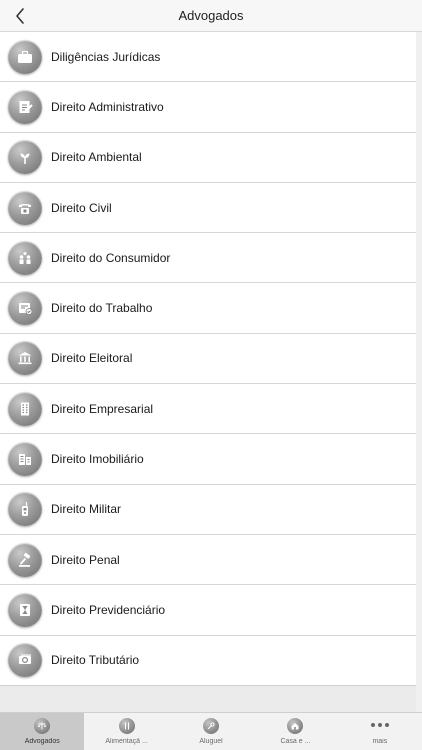  What do you see at coordinates (106, 56) in the screenshot?
I see `list-item-label: Diligências Jurídicas` at bounding box center [106, 56].